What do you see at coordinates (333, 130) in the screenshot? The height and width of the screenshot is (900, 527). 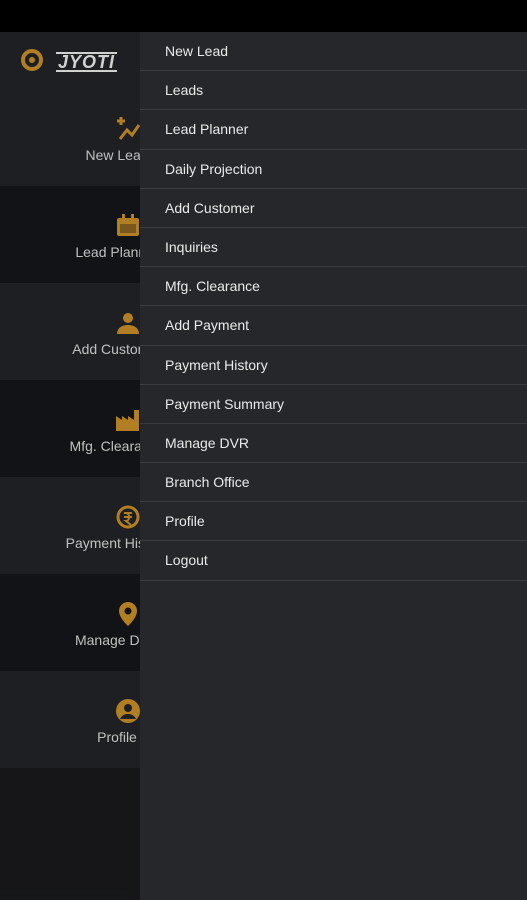 I see `menu-item-lead-planner: Lead Planner` at bounding box center [333, 130].